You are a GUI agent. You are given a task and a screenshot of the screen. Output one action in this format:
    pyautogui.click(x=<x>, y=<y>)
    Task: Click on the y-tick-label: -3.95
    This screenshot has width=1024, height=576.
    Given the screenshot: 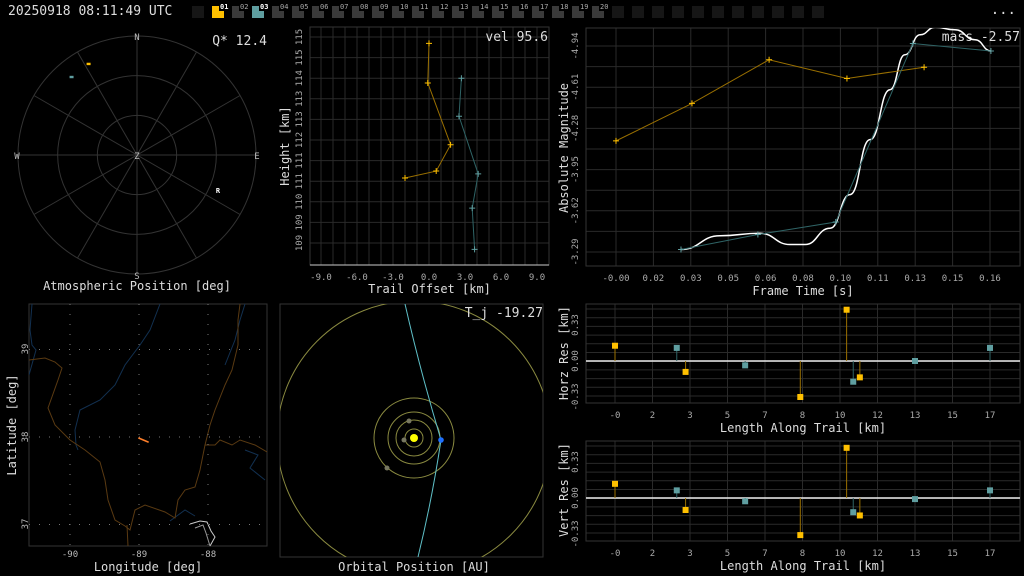 What is the action you would take?
    pyautogui.click(x=576, y=169)
    